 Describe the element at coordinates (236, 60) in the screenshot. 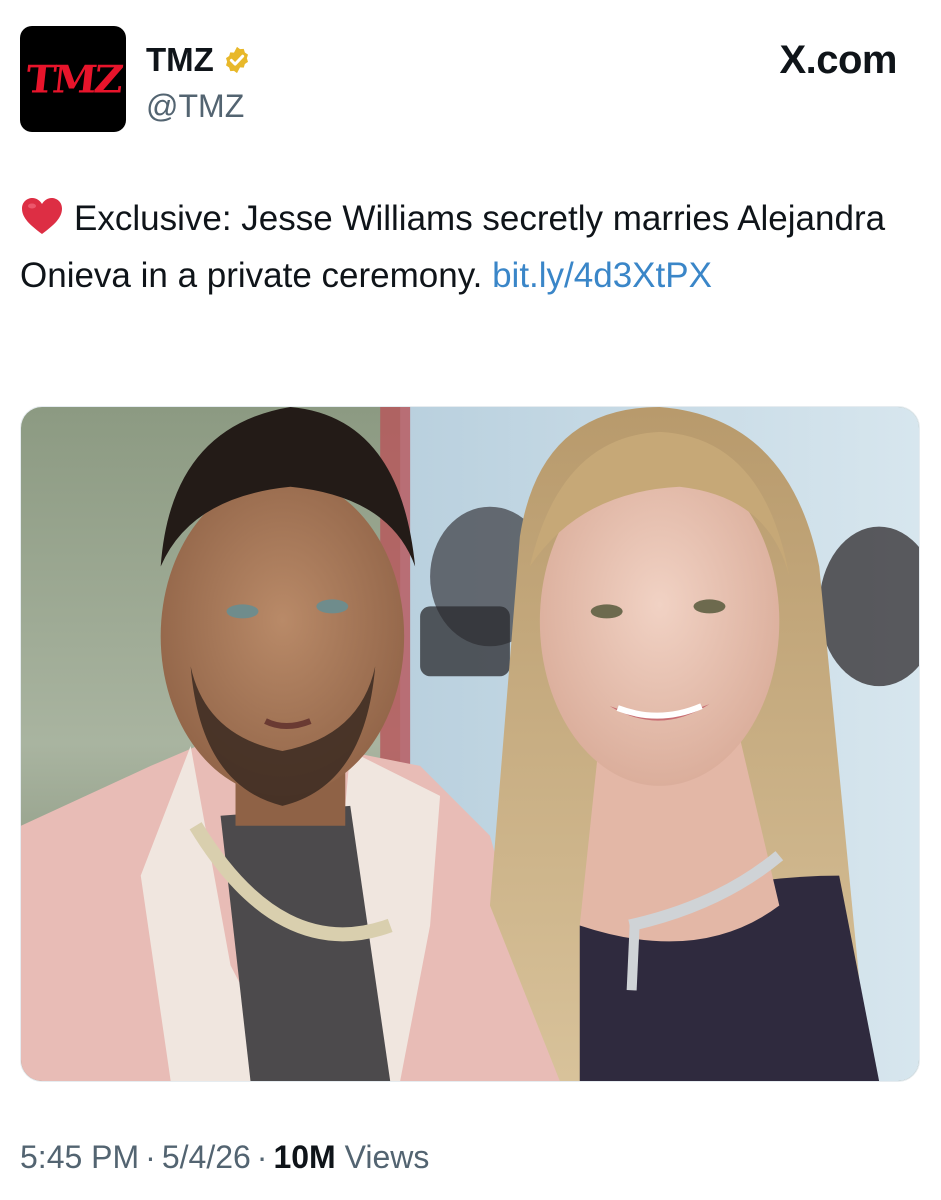

I see `verified-badge-icon` at that location.